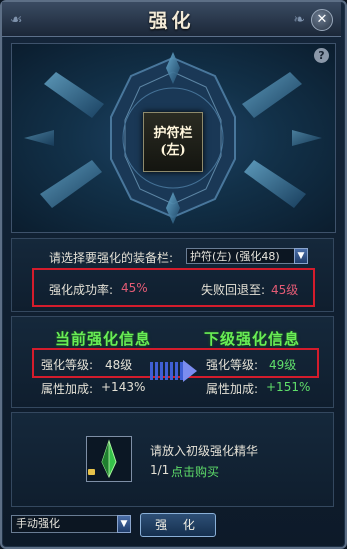 The width and height of the screenshot is (347, 549). Describe the element at coordinates (233, 290) in the screenshot. I see `fail-fallback-label: 失败回退至:` at that location.